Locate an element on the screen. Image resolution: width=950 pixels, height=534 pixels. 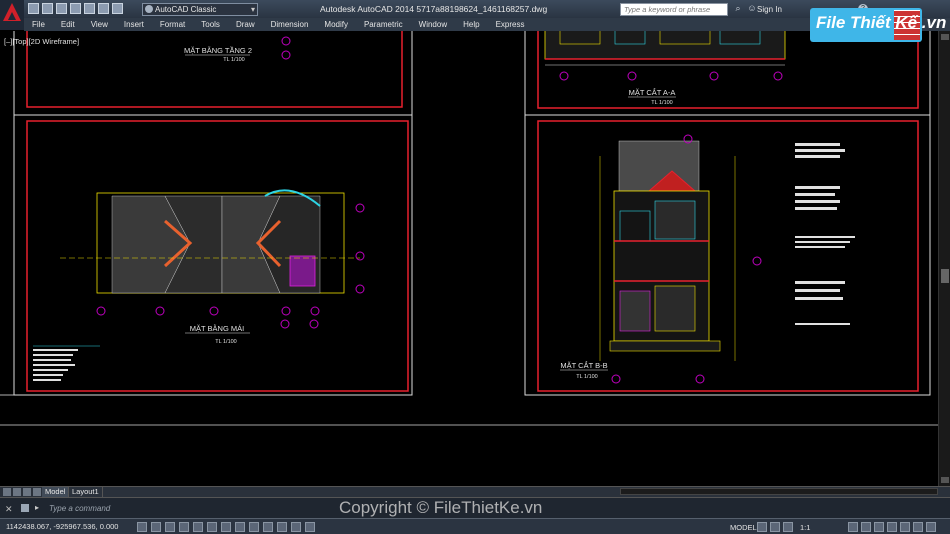
quick-access-toolbar is located at coordinates (75, 8).